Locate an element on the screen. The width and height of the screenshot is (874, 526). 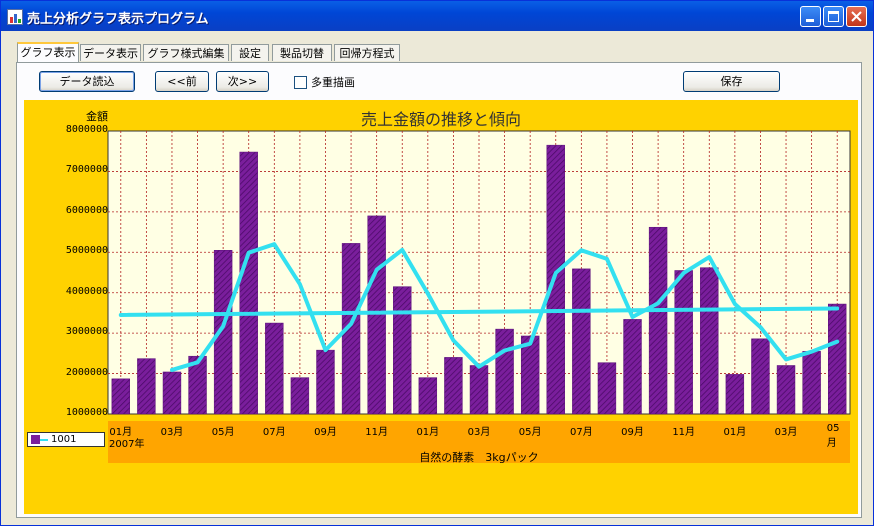
y-tick-label: 6000000 is located at coordinates (86, 210).